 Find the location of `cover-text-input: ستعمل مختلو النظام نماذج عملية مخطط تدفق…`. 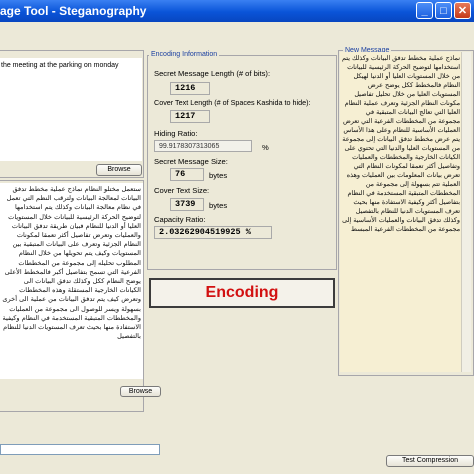

cover-text-input: ستعمل مختلو النظام نماذج عملية مخطط تدفق… is located at coordinates (71, 281).